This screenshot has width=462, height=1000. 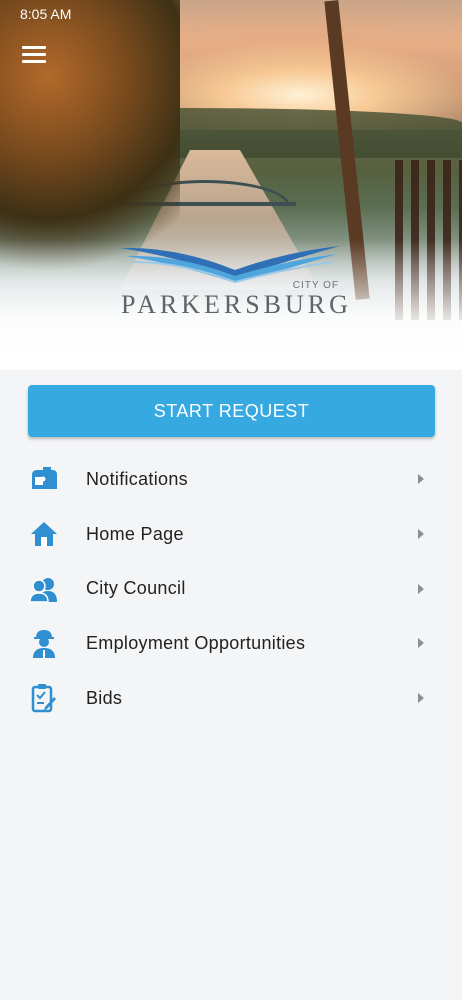 What do you see at coordinates (231, 278) in the screenshot?
I see `city-logo: CITY OF PARKERSBURG` at bounding box center [231, 278].